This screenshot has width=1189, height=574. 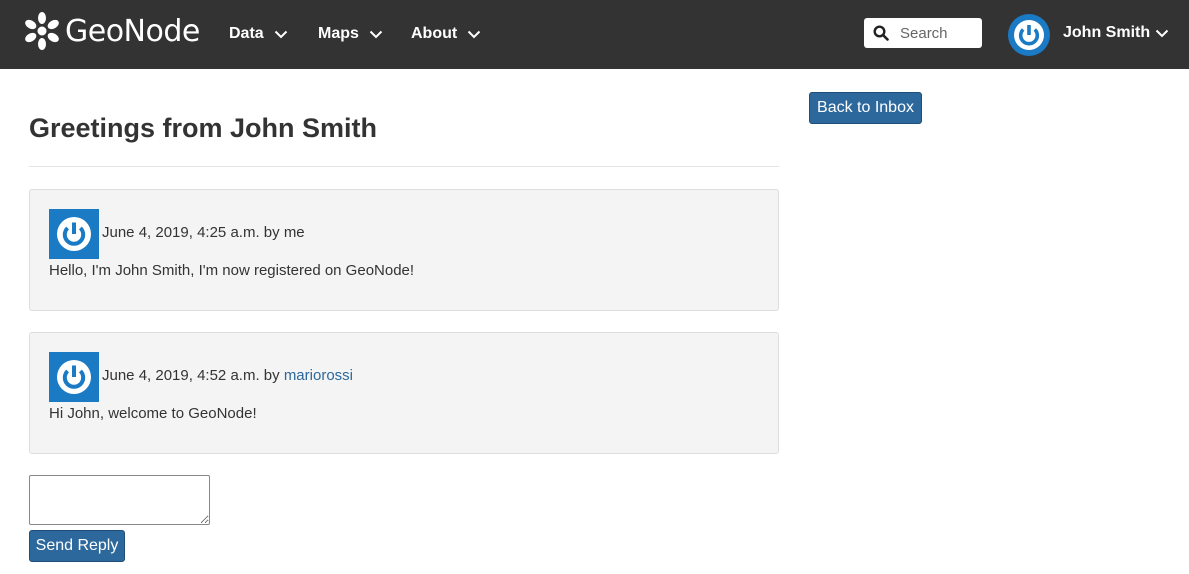 I want to click on nav-menu-about: About, so click(x=446, y=34).